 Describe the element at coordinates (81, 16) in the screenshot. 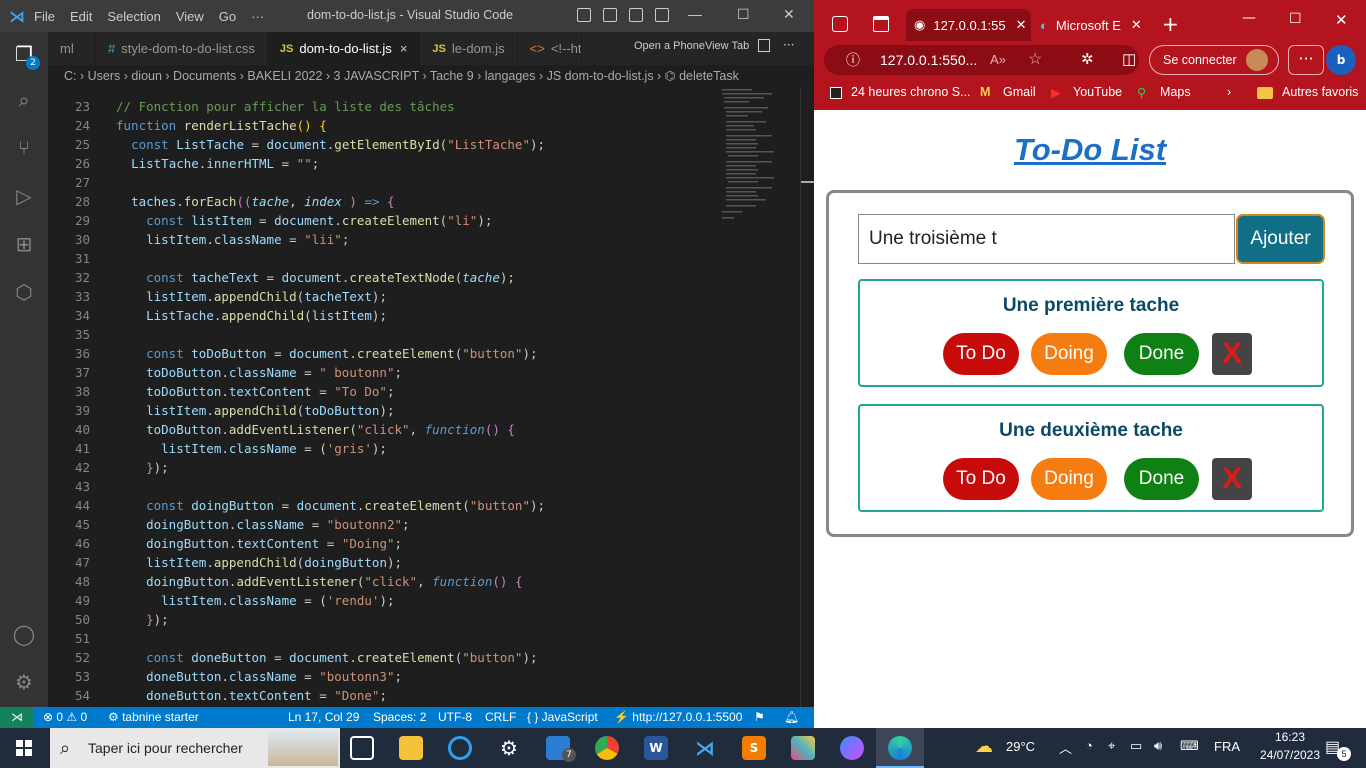

I see `menu-edit: Edit` at that location.